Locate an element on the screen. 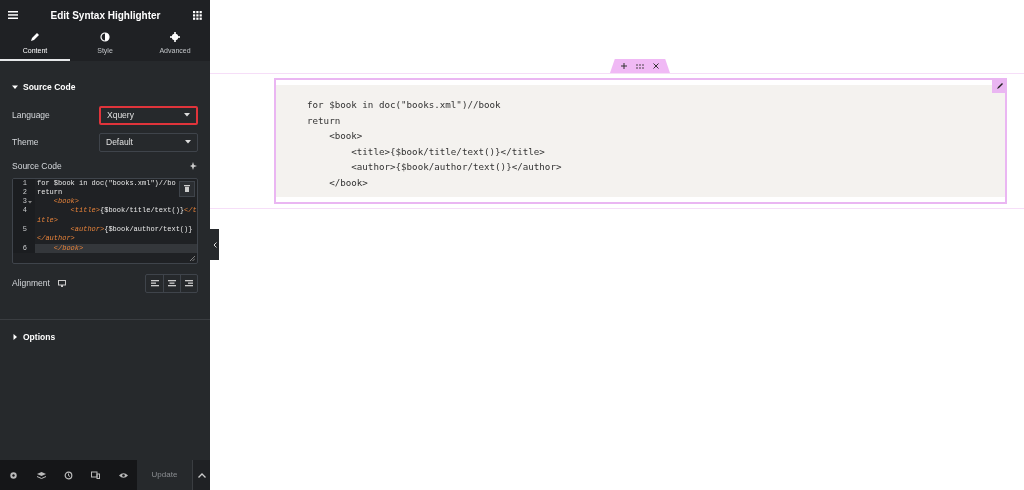  responsive-icon is located at coordinates (96, 475).